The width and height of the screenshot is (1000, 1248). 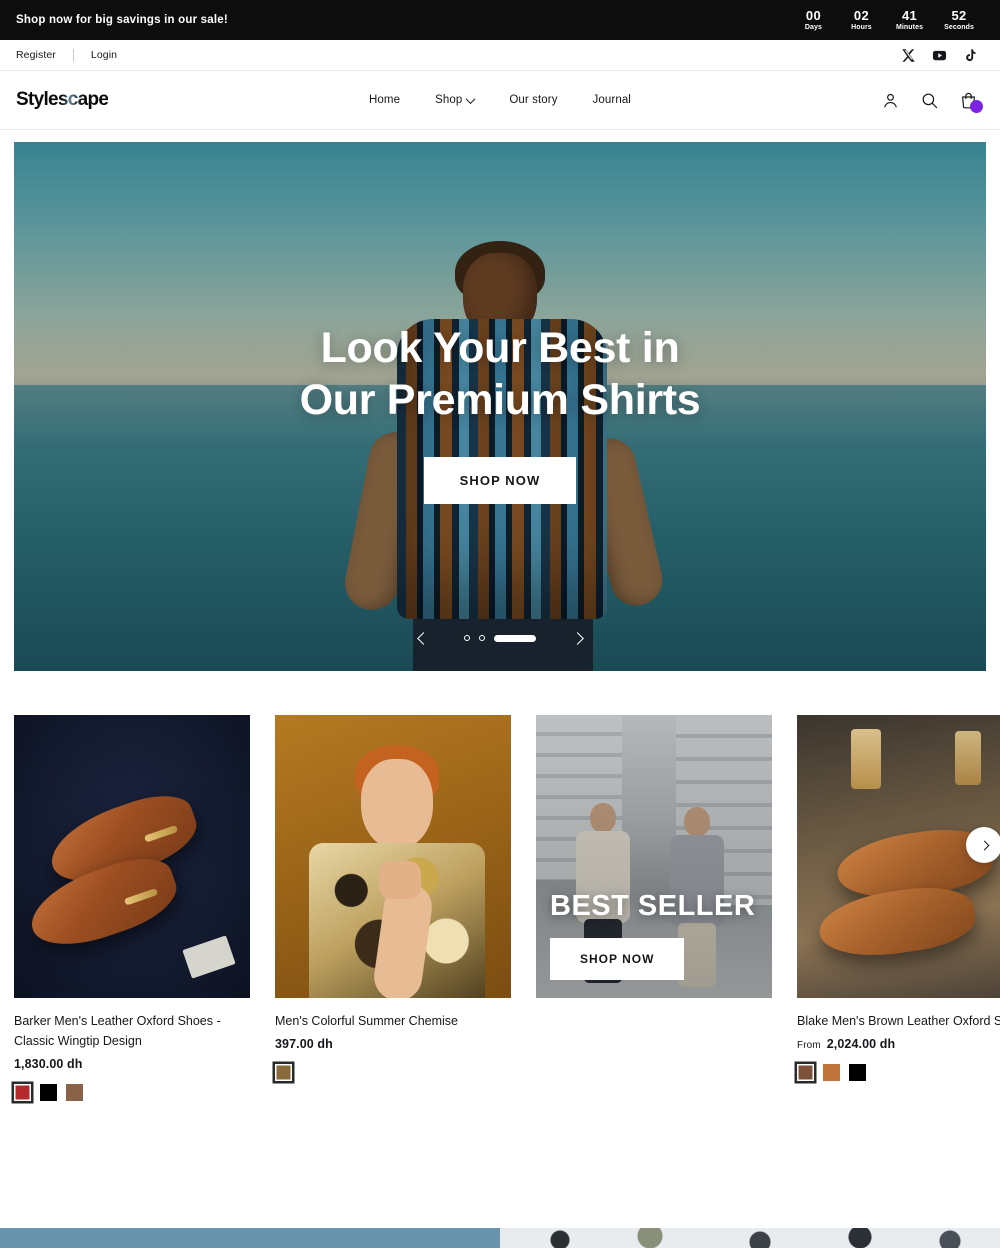 I want to click on main-navigation: Home Shop Our story Journal, so click(x=500, y=99).